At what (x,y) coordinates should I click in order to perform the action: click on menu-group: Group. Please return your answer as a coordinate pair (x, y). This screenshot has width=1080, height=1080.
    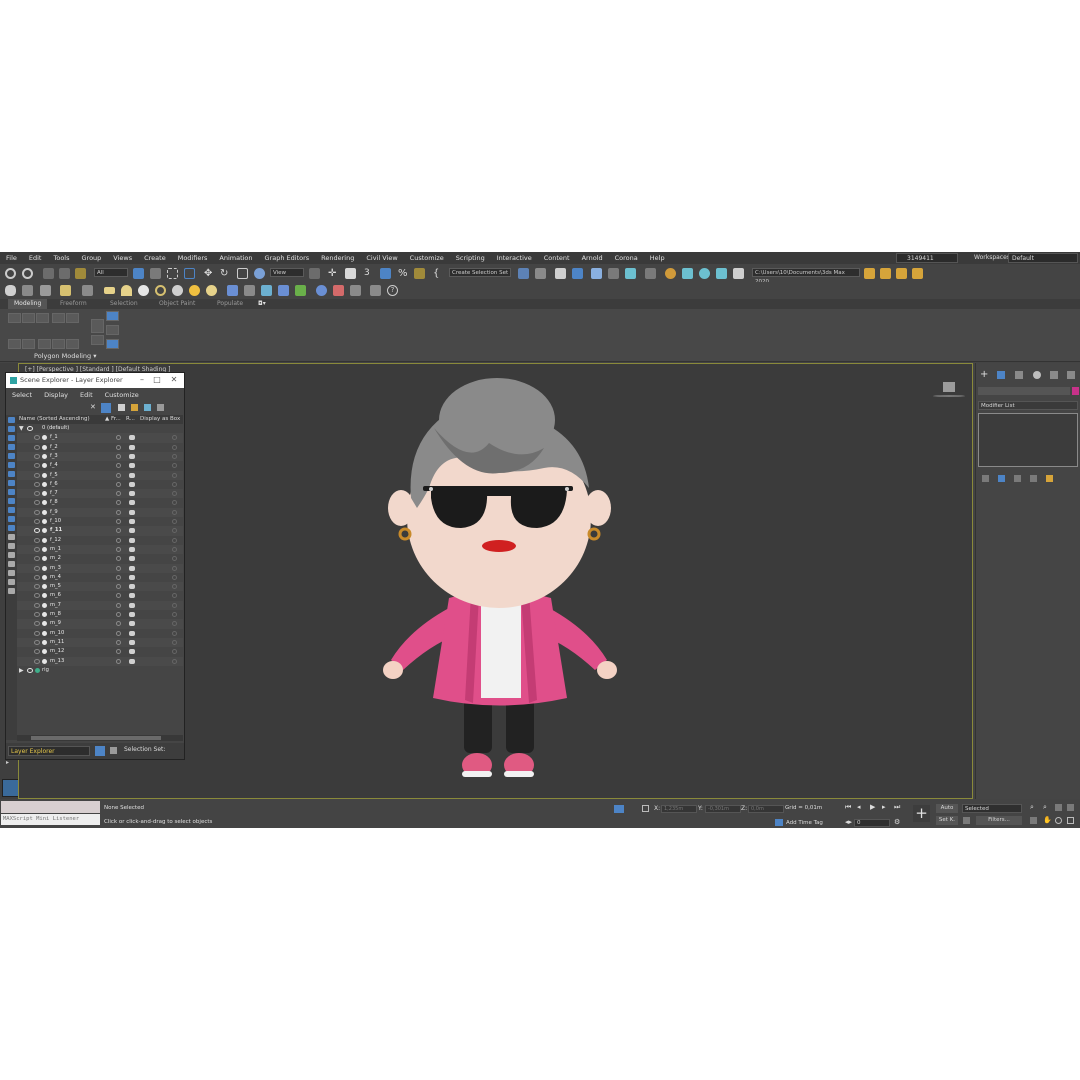
    Looking at the image, I should click on (92, 258).